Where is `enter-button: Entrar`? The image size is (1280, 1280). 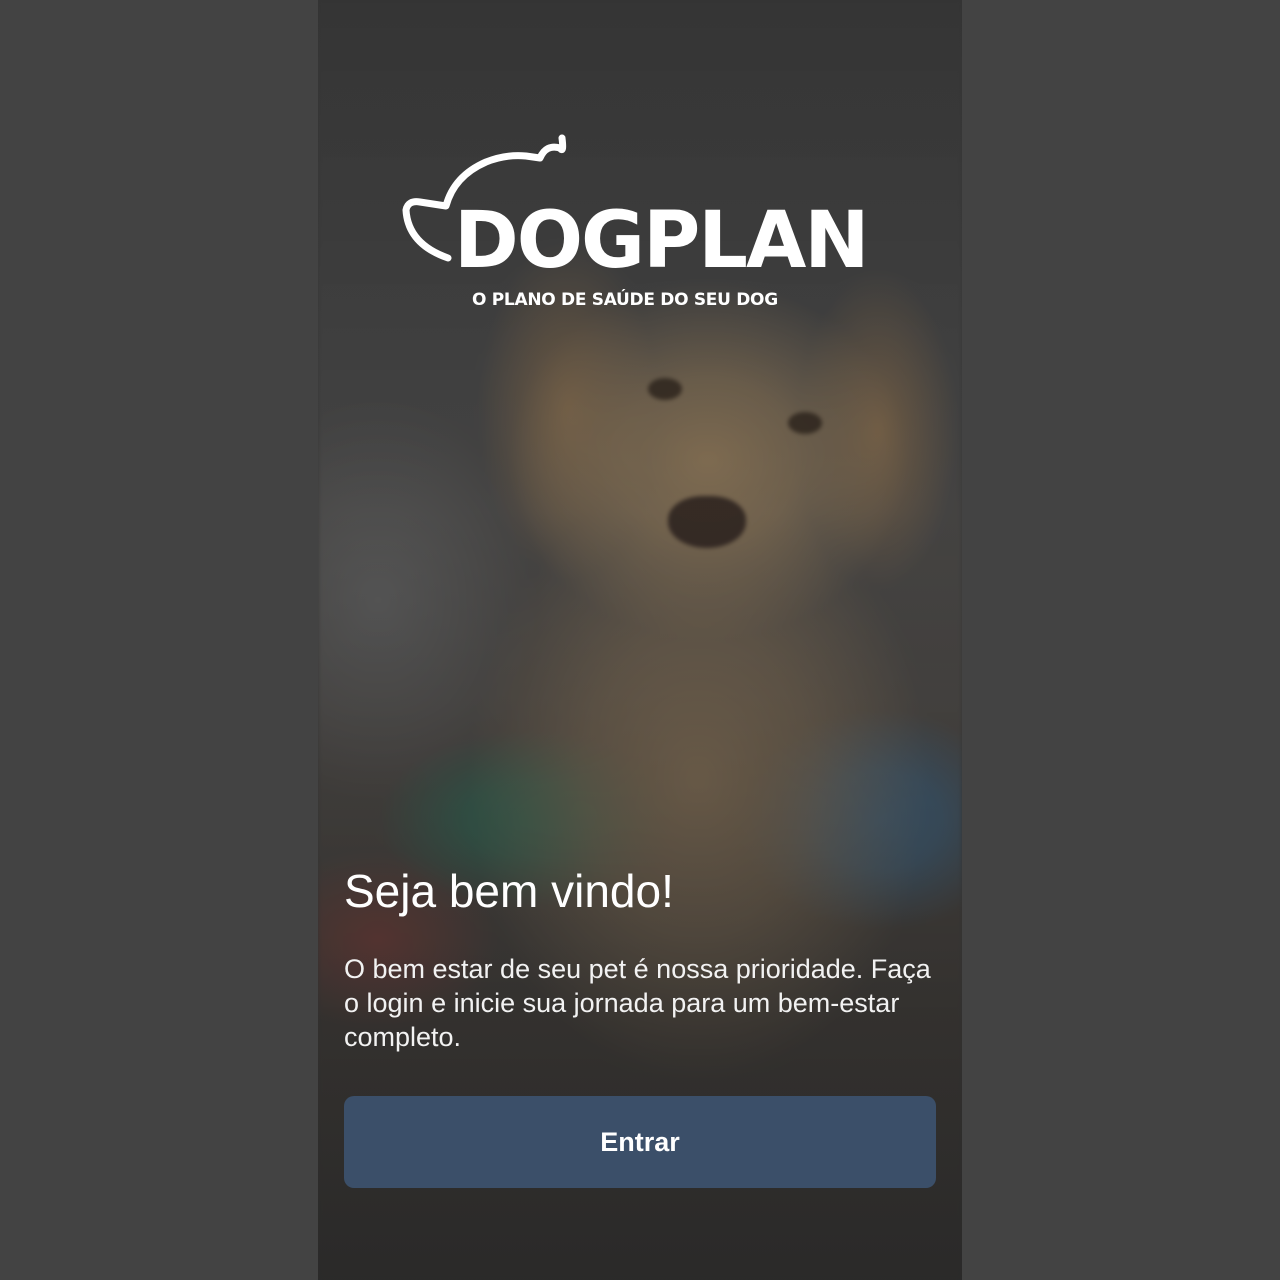 enter-button: Entrar is located at coordinates (640, 1142).